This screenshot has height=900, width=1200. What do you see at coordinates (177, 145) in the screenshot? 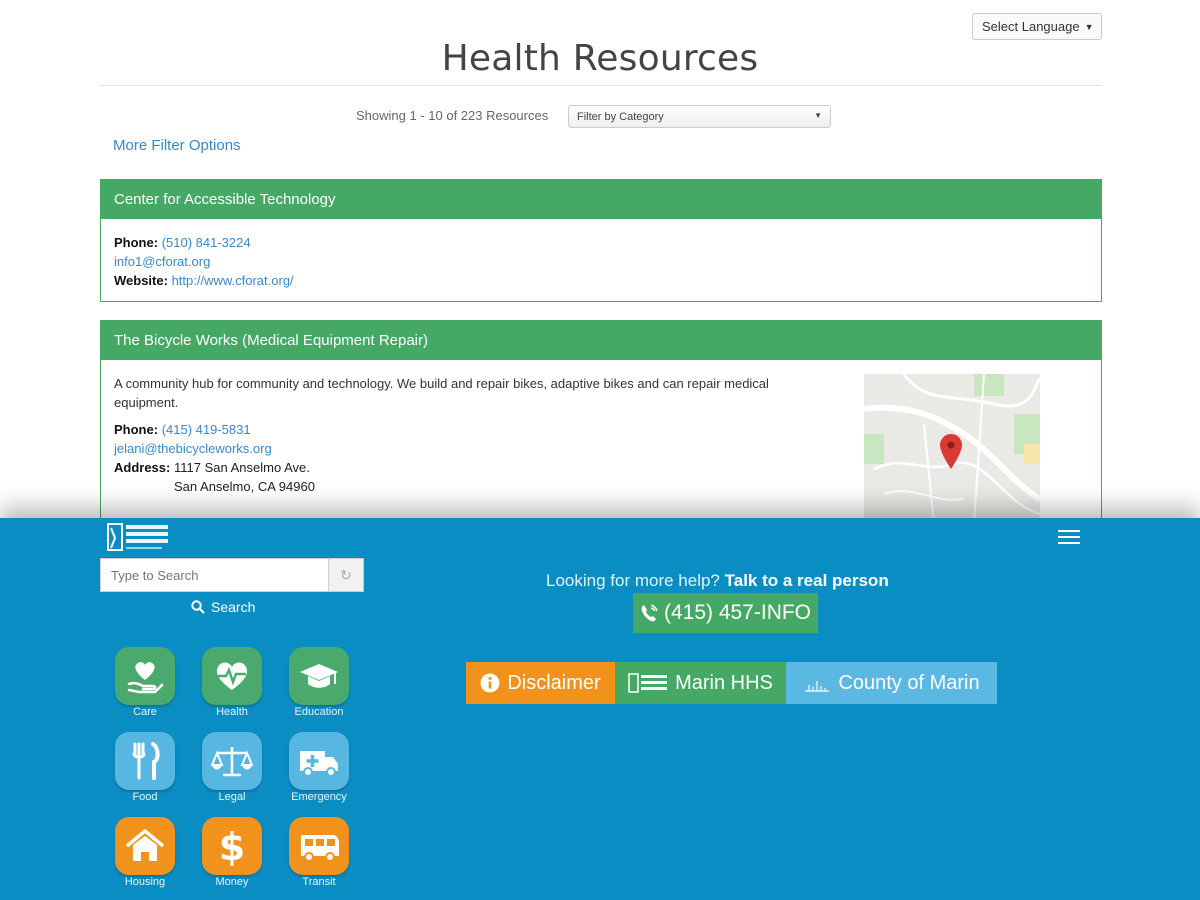
I see `more-filter-options-link: More Filter Options` at bounding box center [177, 145].